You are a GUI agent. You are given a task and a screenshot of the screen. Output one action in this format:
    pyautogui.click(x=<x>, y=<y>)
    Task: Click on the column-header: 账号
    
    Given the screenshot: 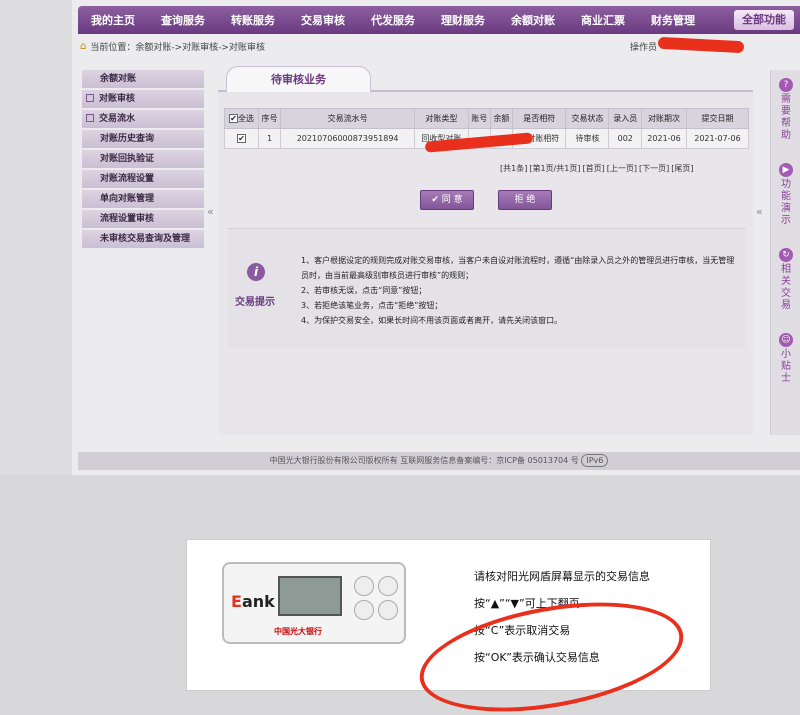 What is the action you would take?
    pyautogui.click(x=479, y=118)
    